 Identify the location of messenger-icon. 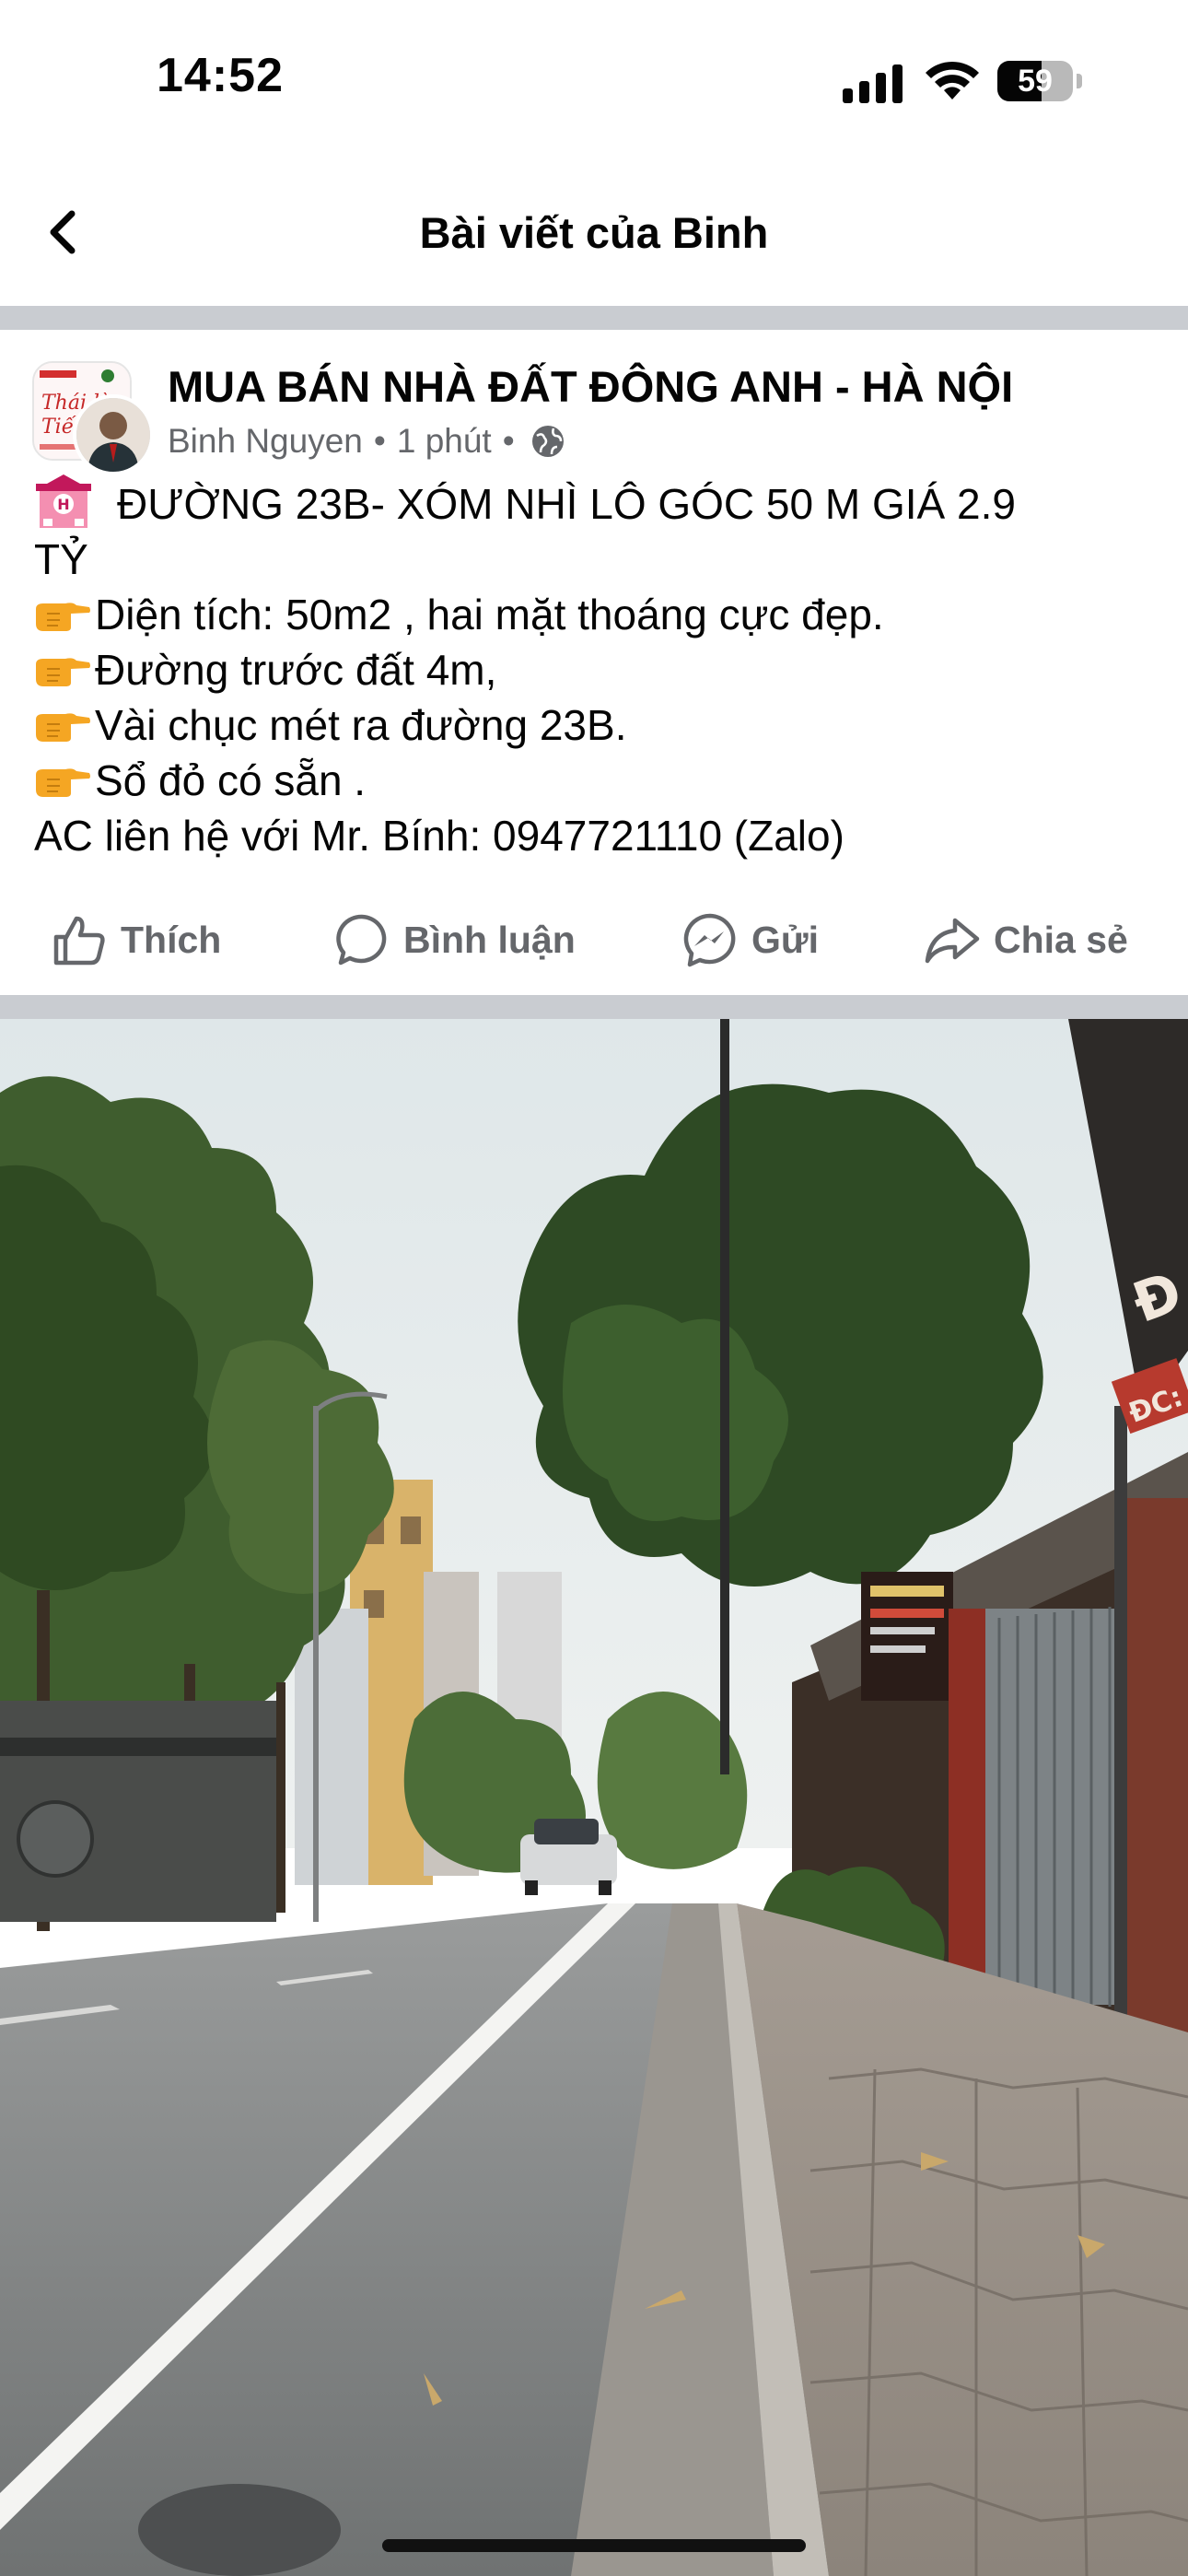
(709, 940).